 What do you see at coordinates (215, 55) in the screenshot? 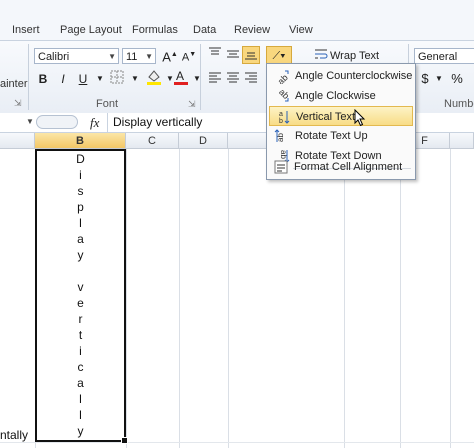
I see `top-align-icon` at bounding box center [215, 55].